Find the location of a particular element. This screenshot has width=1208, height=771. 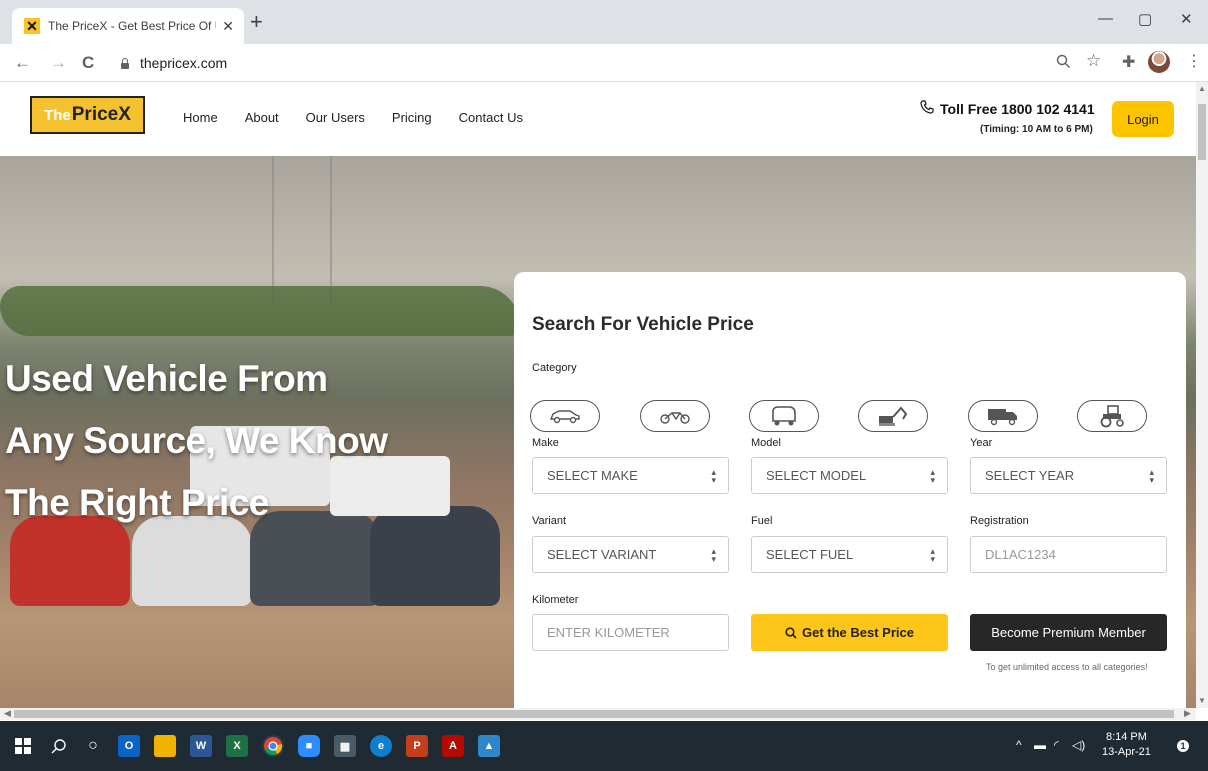

construction-icon is located at coordinates (893, 416).